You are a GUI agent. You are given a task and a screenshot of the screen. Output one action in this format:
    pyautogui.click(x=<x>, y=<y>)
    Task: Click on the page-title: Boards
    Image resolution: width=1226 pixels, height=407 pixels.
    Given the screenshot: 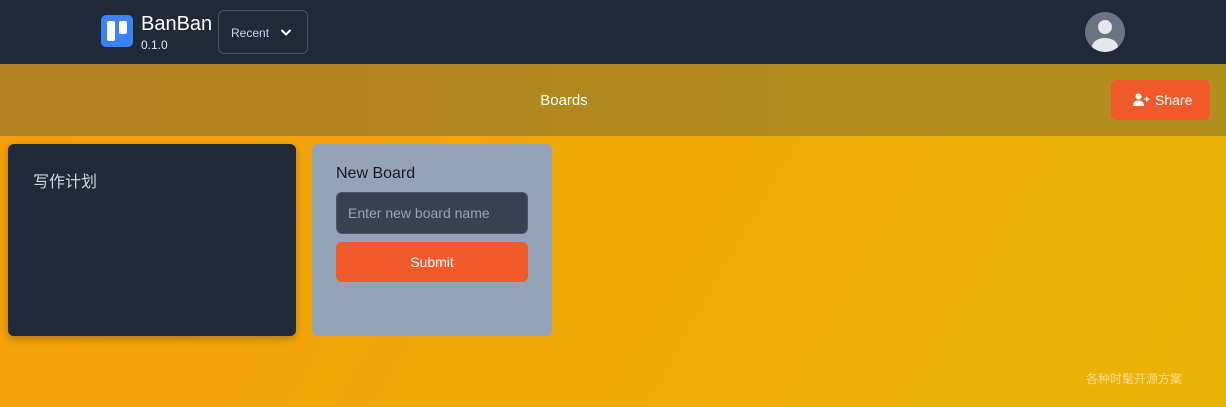 What is the action you would take?
    pyautogui.click(x=564, y=100)
    